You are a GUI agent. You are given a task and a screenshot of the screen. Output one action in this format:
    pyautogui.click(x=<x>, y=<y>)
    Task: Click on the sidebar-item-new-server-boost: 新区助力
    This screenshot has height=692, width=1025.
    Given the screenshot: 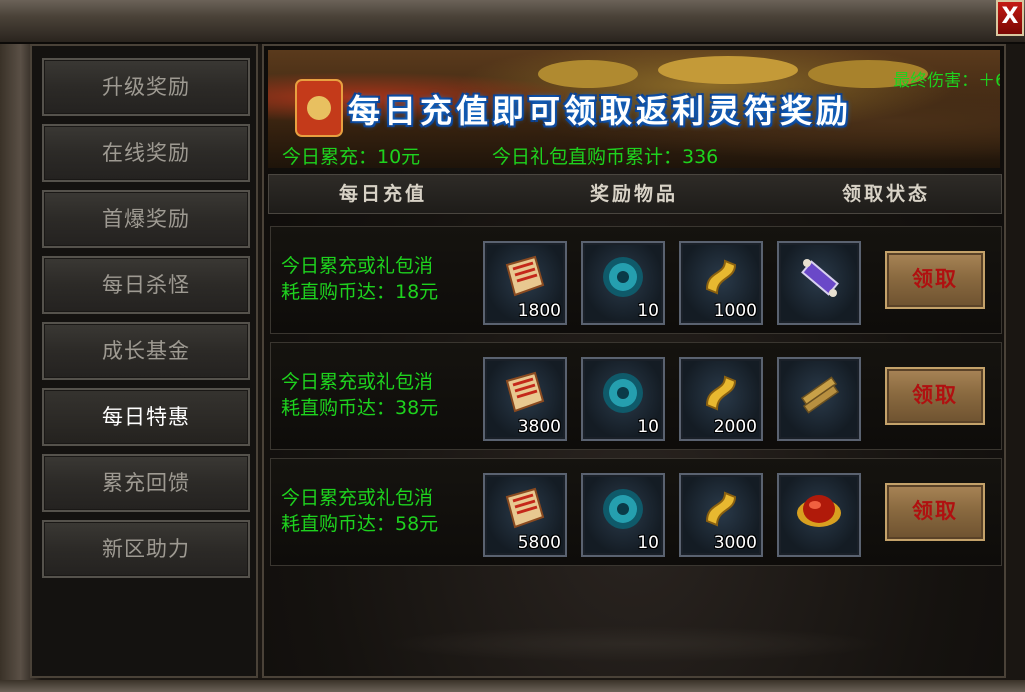 What is the action you would take?
    pyautogui.click(x=146, y=549)
    